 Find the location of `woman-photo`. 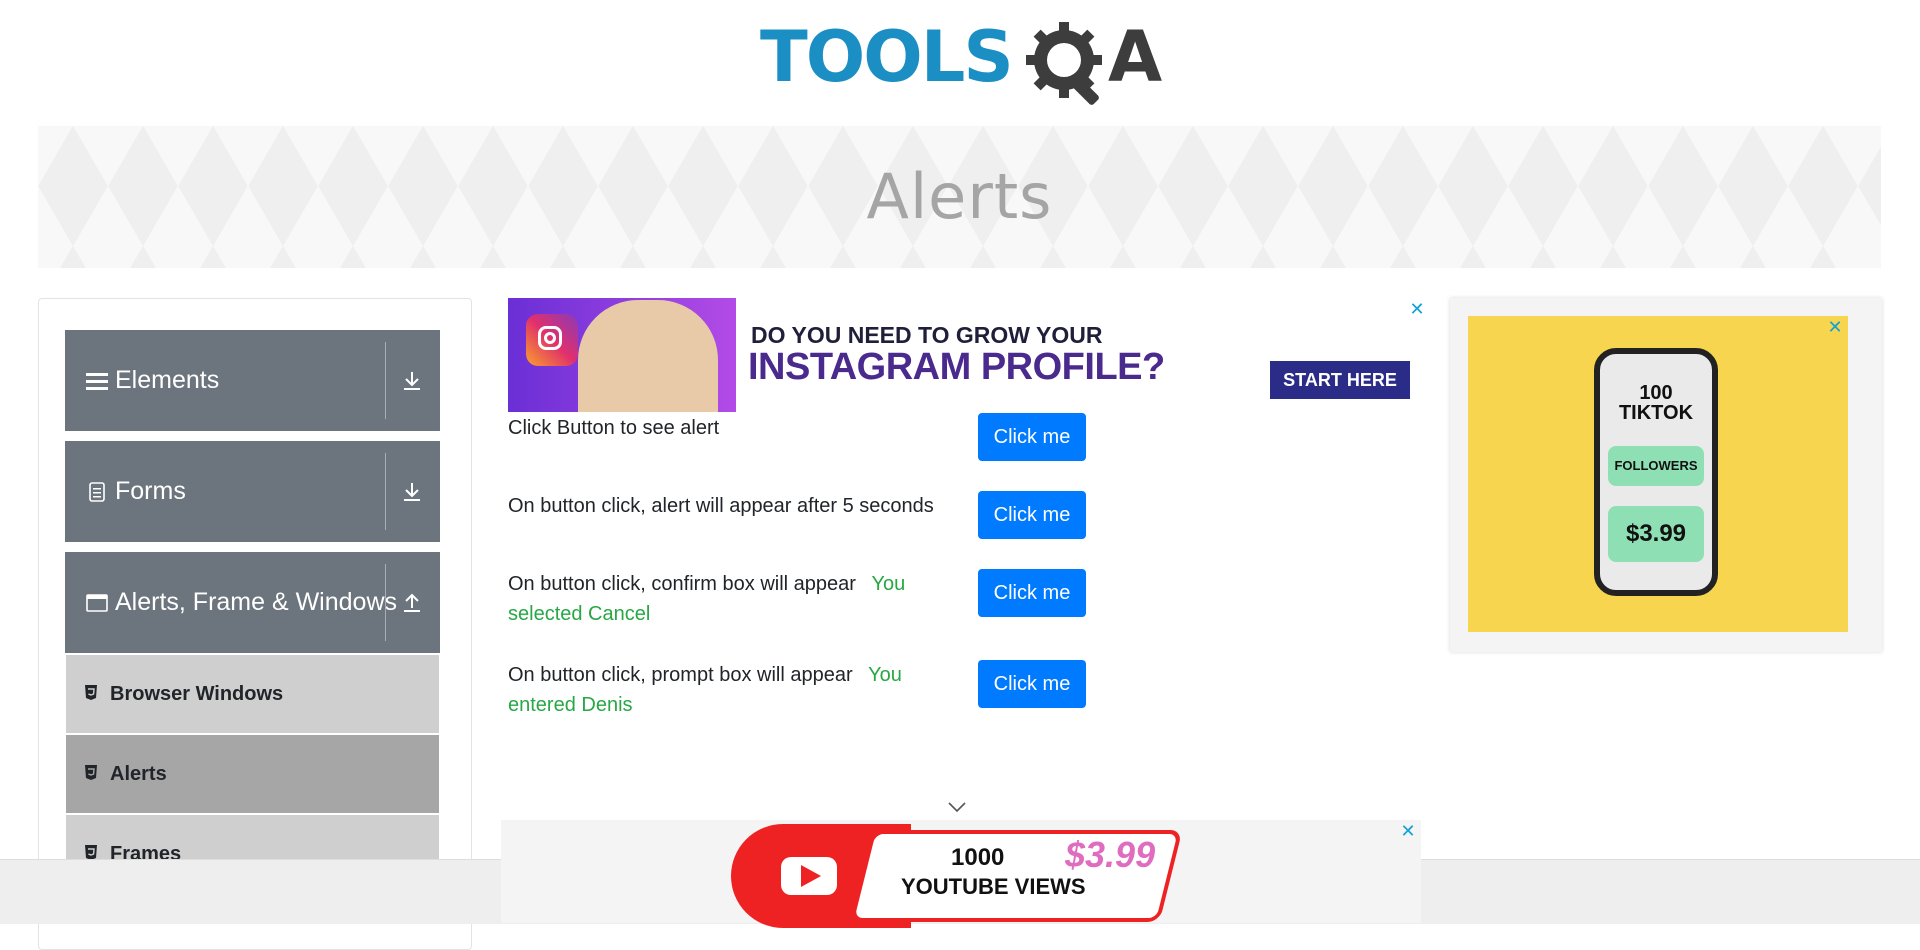

woman-photo is located at coordinates (648, 356).